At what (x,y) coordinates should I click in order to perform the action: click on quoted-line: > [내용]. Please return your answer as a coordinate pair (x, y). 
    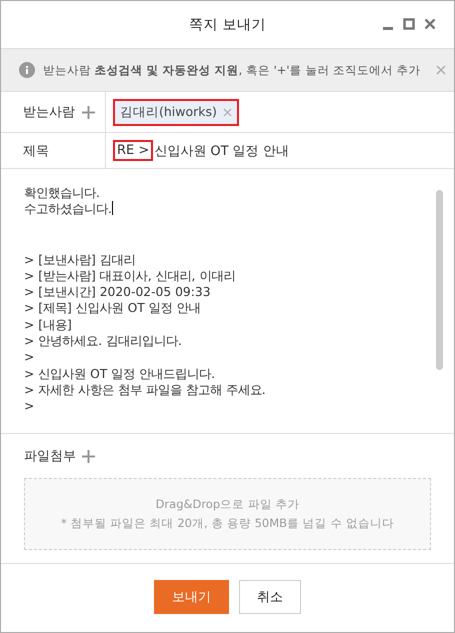
    Looking at the image, I should click on (48, 325).